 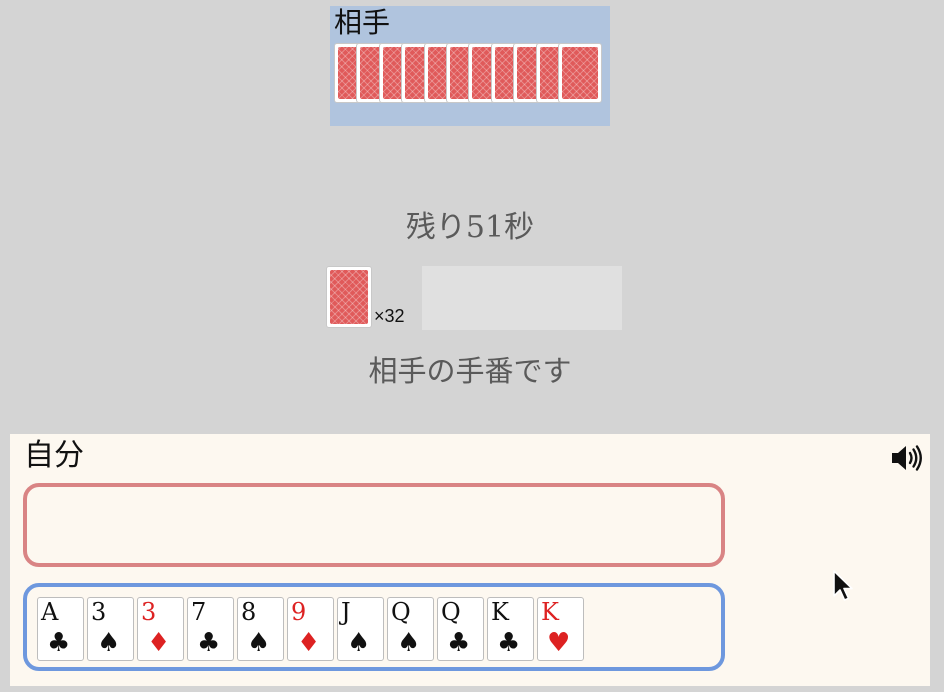 What do you see at coordinates (299, 612) in the screenshot?
I see `card-rank: 9` at bounding box center [299, 612].